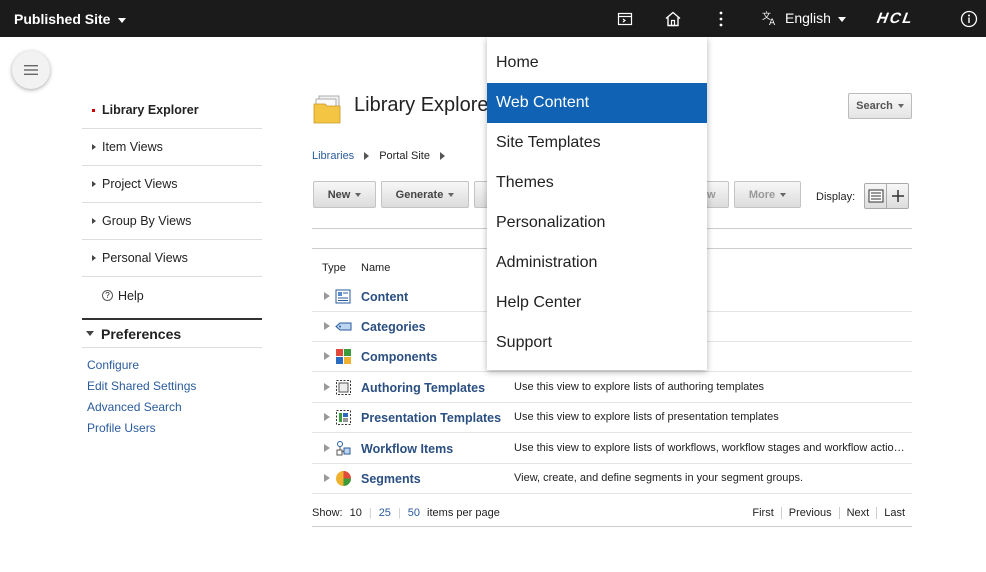 Image resolution: width=986 pixels, height=572 pixels. Describe the element at coordinates (969, 19) in the screenshot. I see `info-icon` at that location.